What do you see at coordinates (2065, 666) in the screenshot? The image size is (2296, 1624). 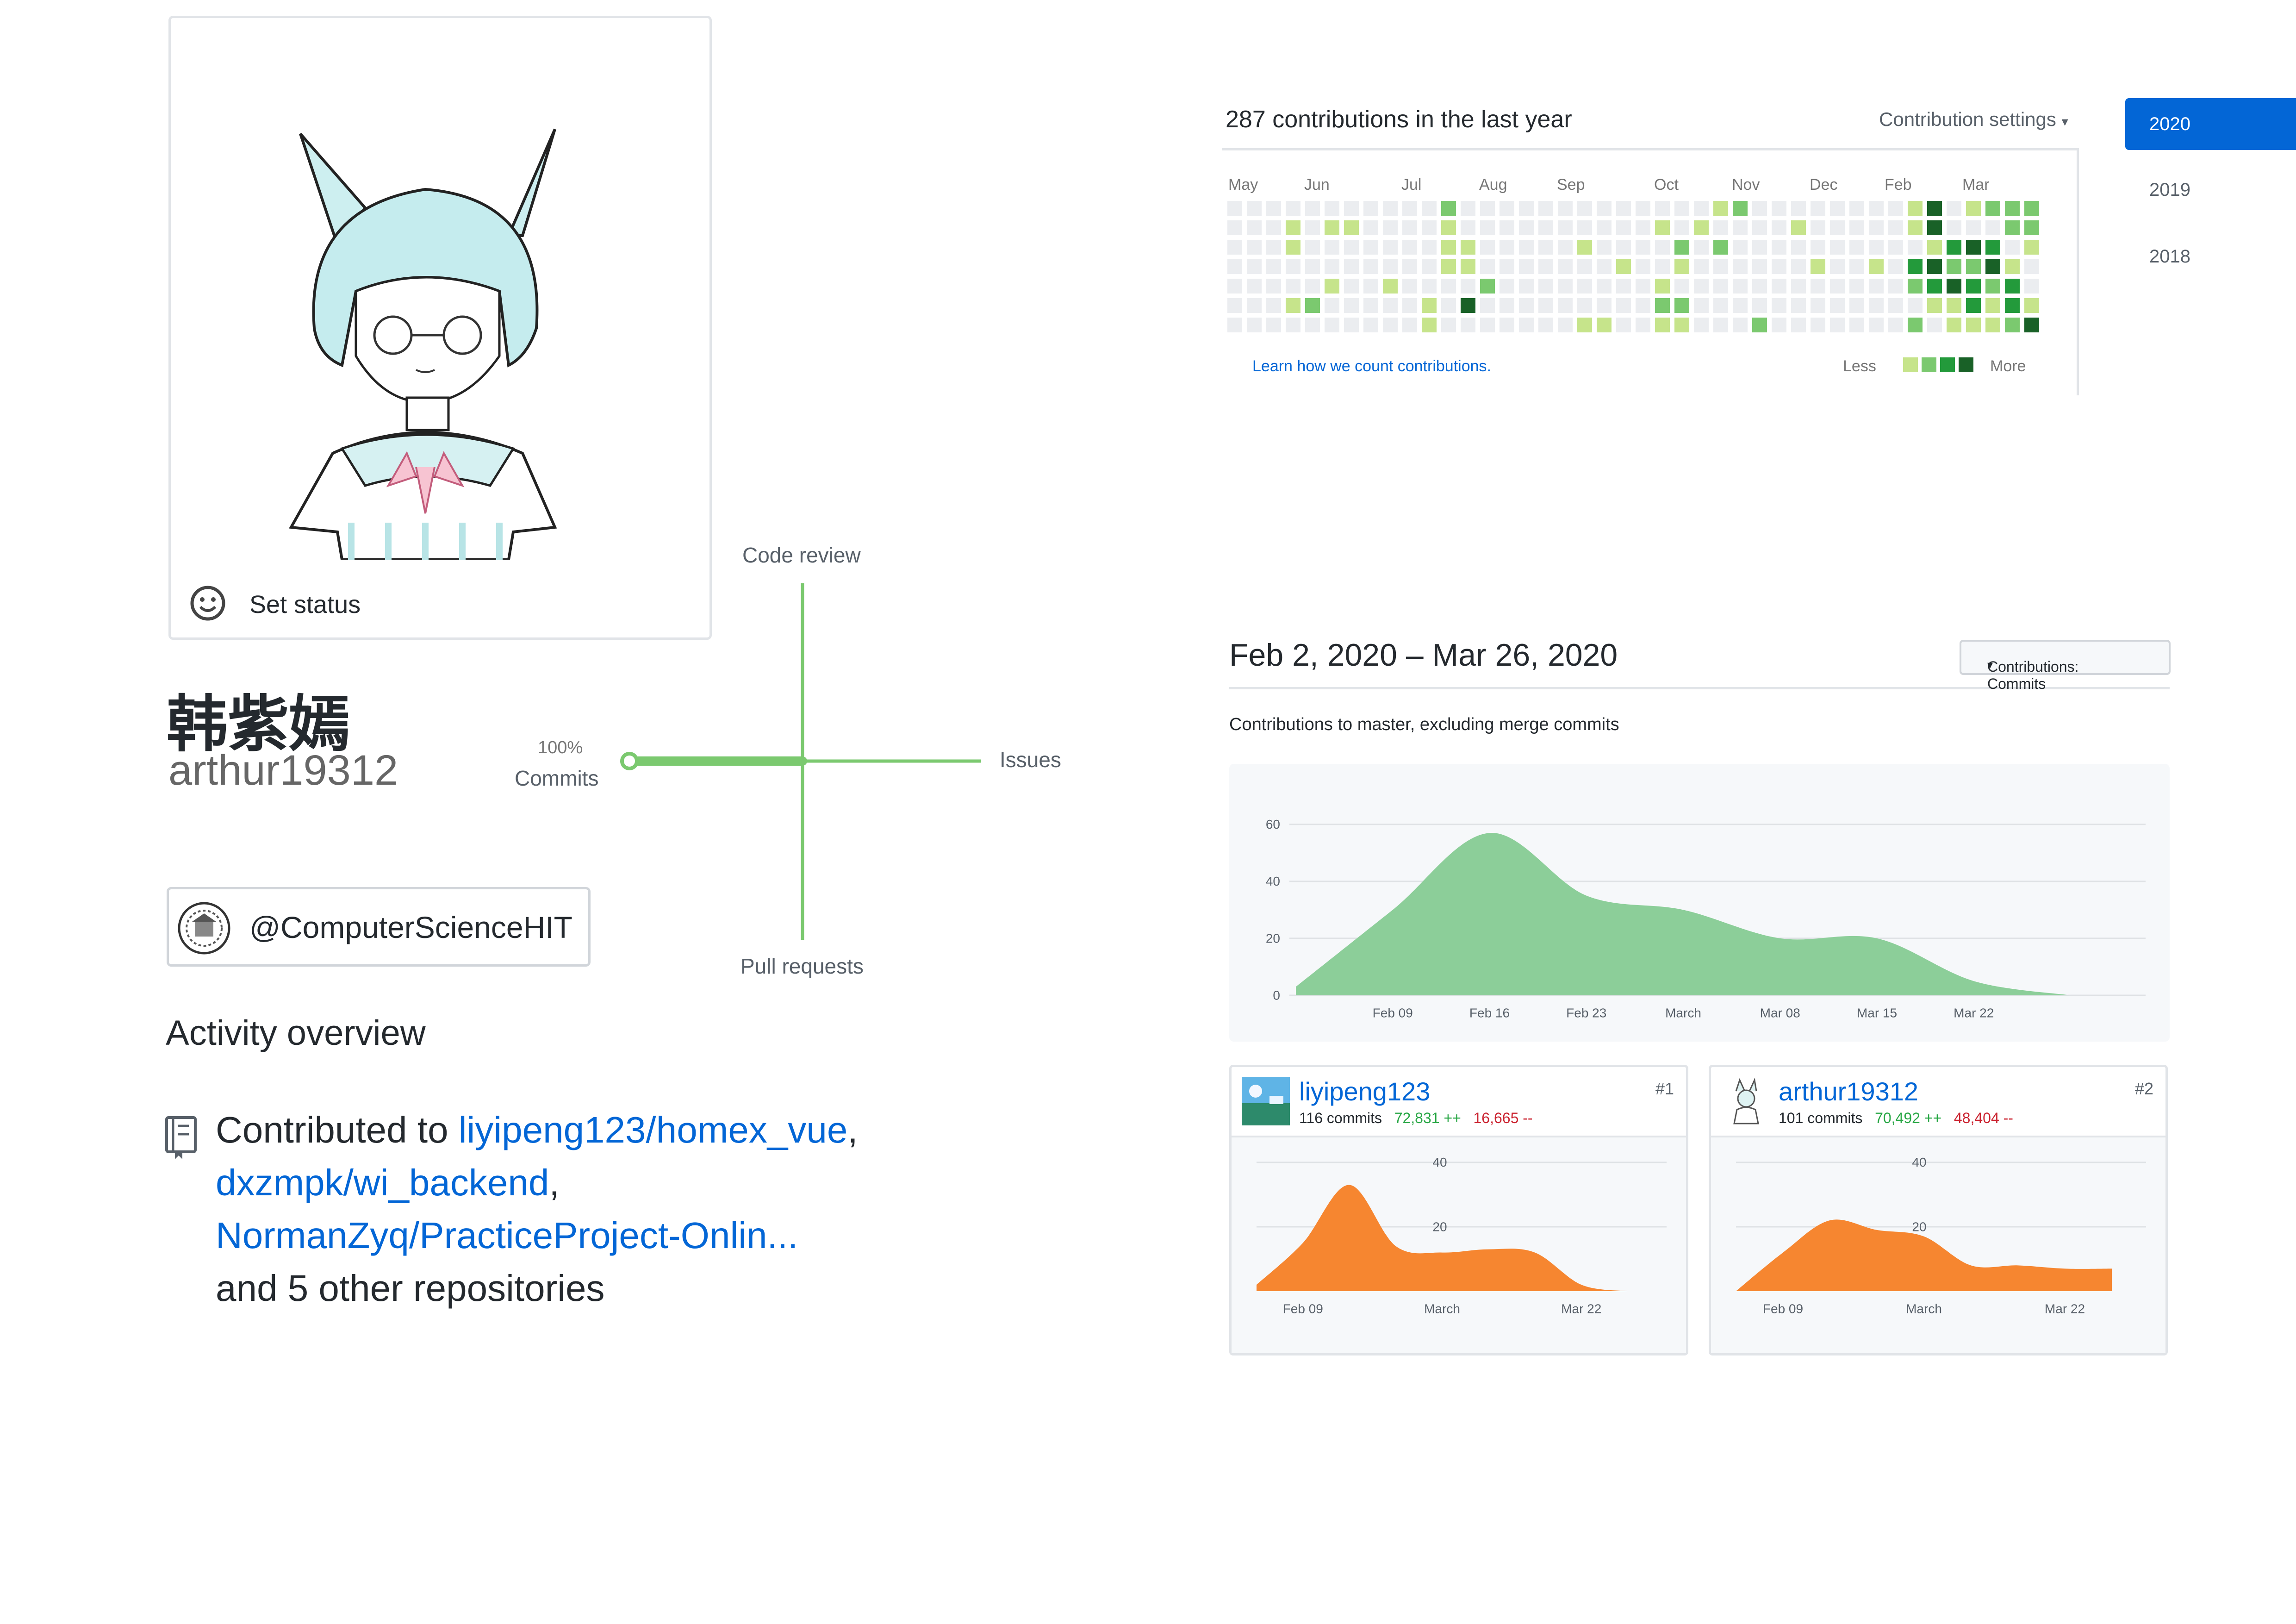 I see `contributions-type-select: Contributions: Commits ▾` at bounding box center [2065, 666].